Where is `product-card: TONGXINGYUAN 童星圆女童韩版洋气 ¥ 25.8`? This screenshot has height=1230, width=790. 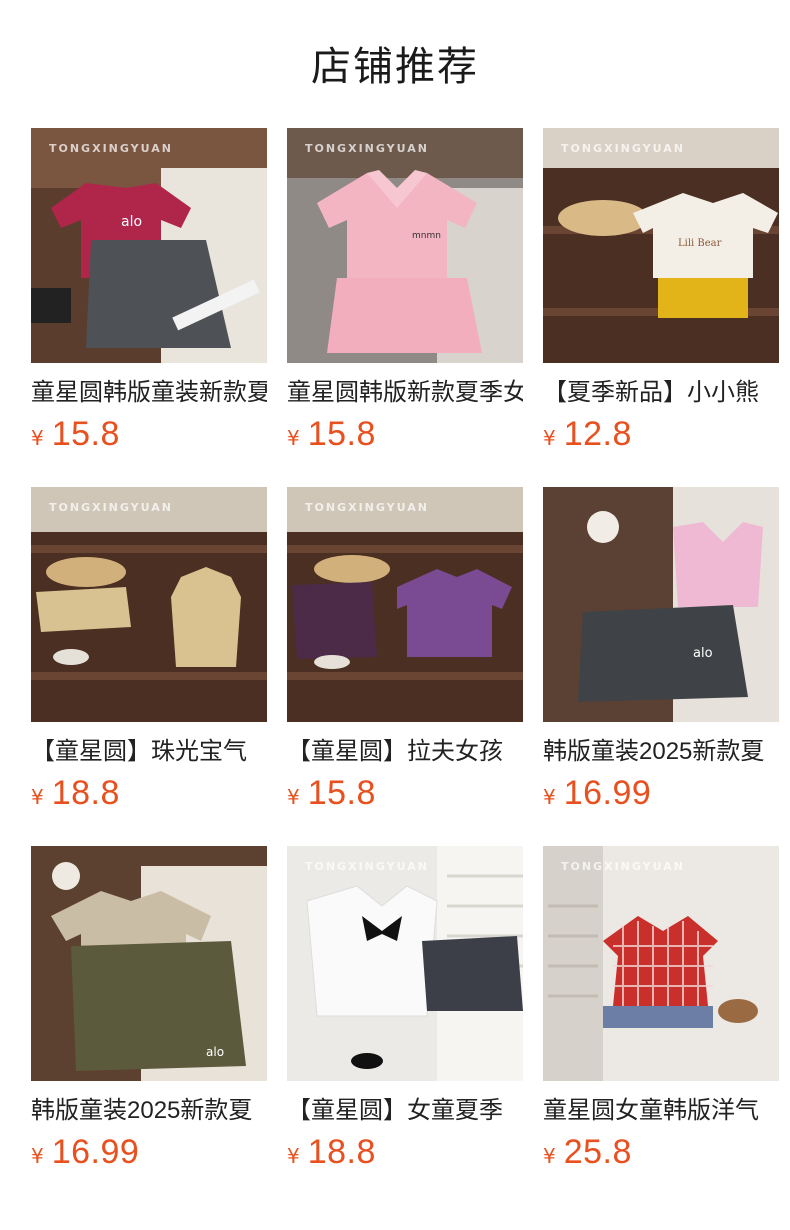 product-card: TONGXINGYUAN 童星圆女童韩版洋气 ¥ 25.8 is located at coordinates (661, 1009).